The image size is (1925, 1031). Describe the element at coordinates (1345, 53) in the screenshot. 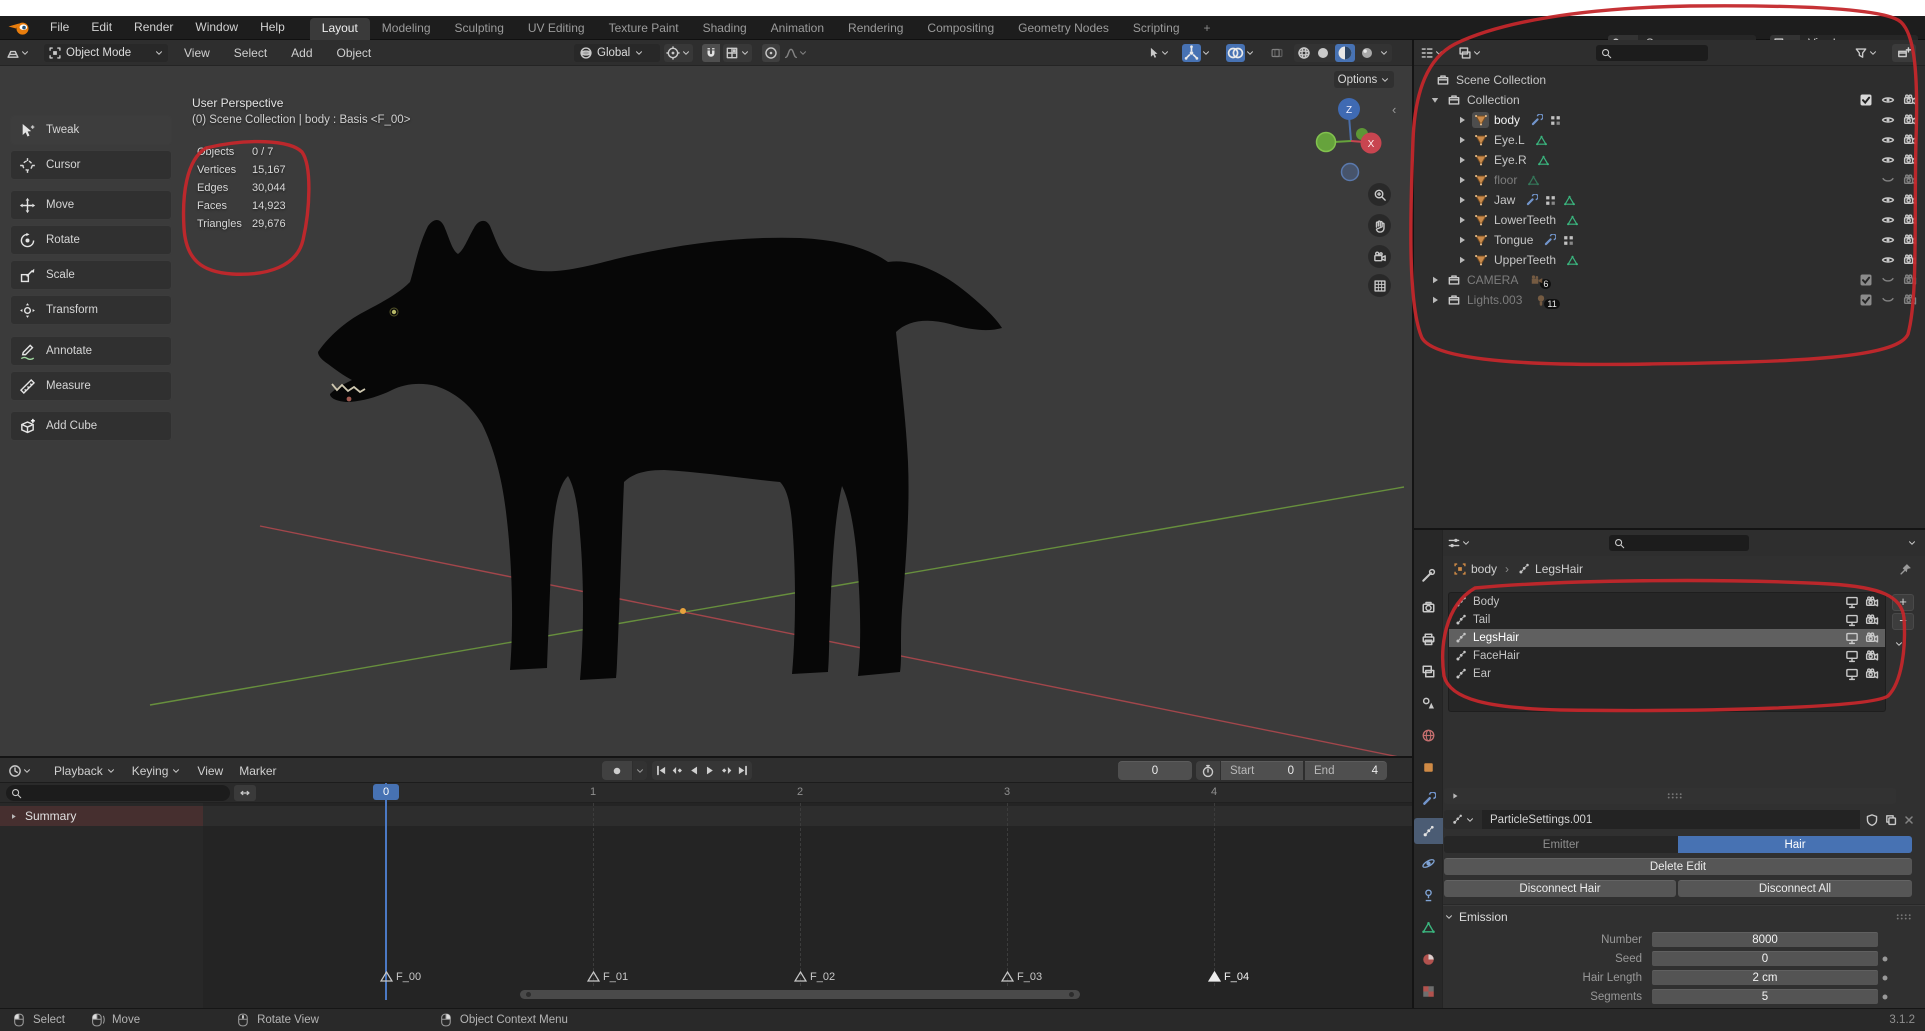

I see `shading-material-icon` at that location.